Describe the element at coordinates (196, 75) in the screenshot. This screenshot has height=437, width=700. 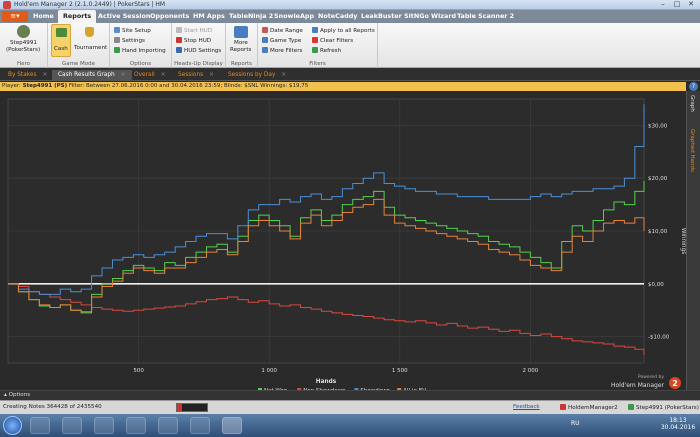
I see `doc-tab-sessions: Sessions ×` at that location.